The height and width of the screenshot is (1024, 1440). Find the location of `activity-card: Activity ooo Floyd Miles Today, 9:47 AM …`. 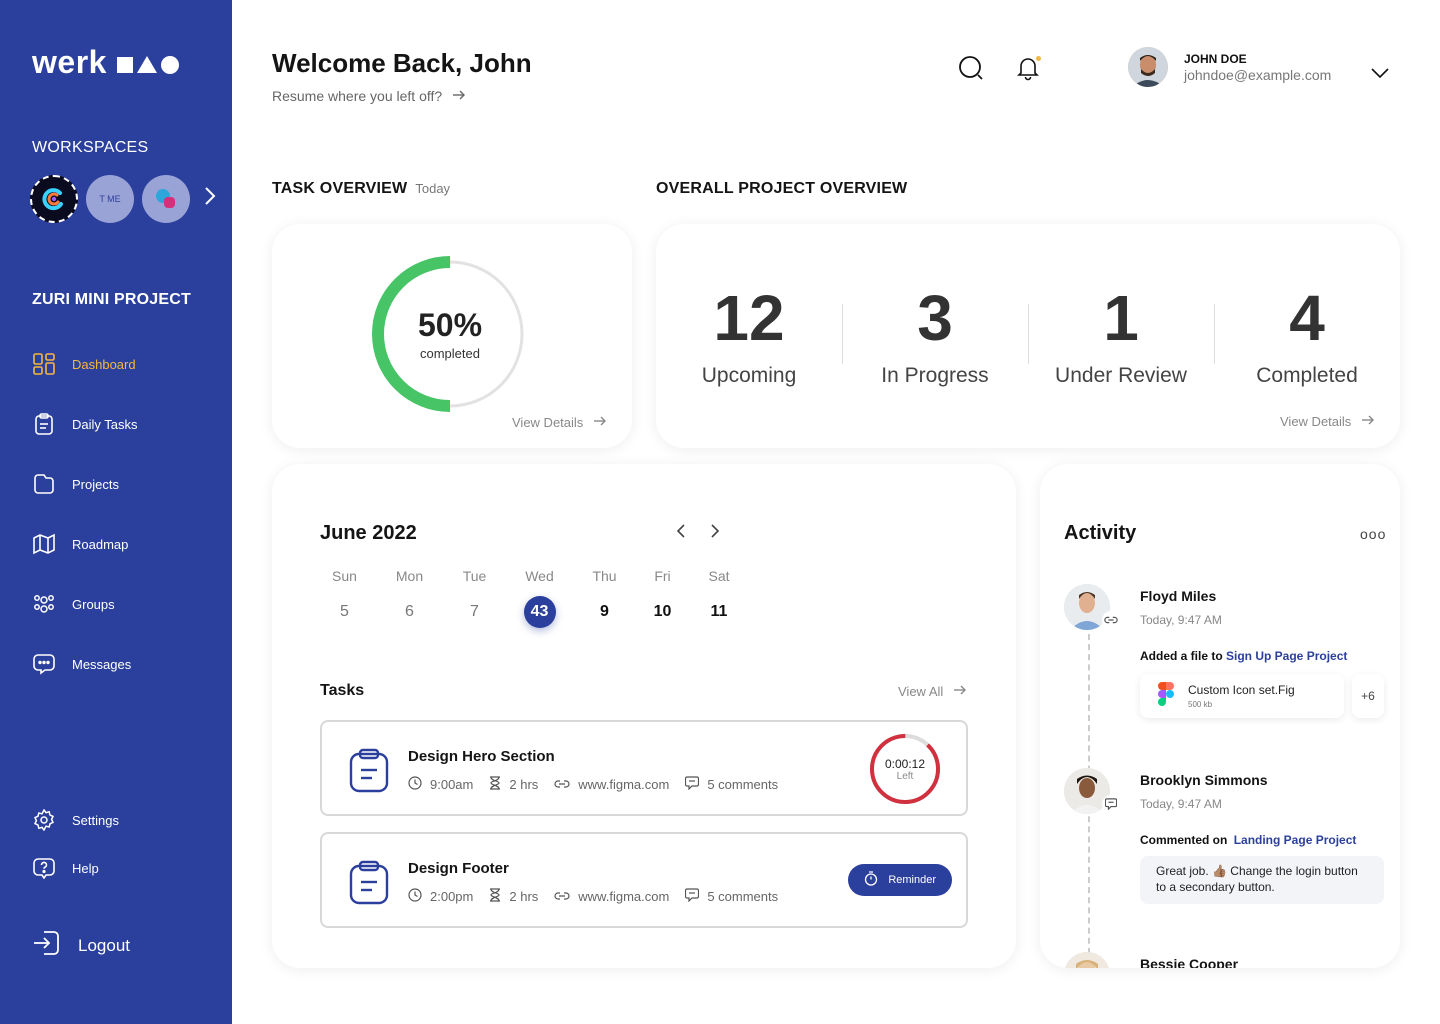

activity-card: Activity ooo Floyd Miles Today, 9:47 AM … is located at coordinates (1220, 716).